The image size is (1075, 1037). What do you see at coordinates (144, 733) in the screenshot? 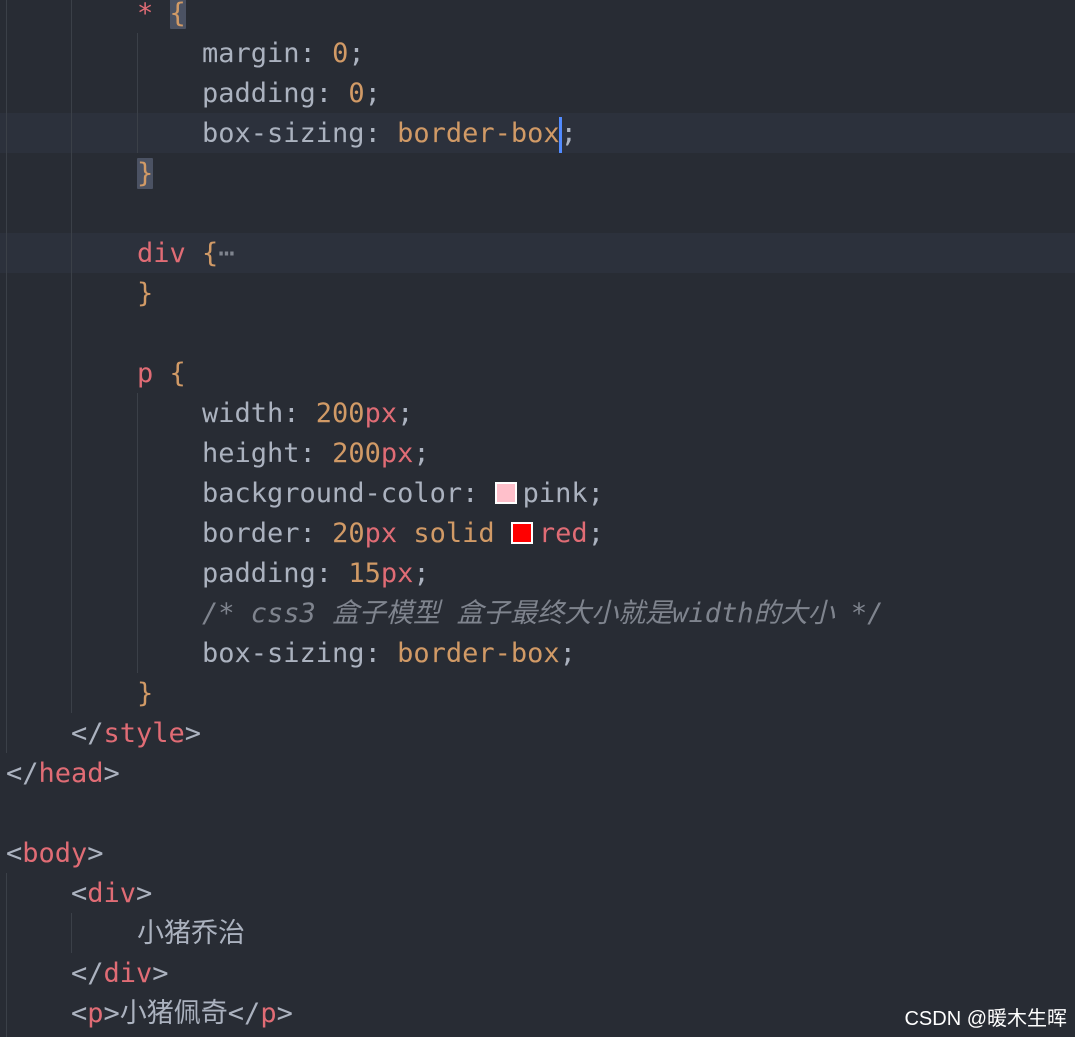
I see `html-tag: style` at bounding box center [144, 733].